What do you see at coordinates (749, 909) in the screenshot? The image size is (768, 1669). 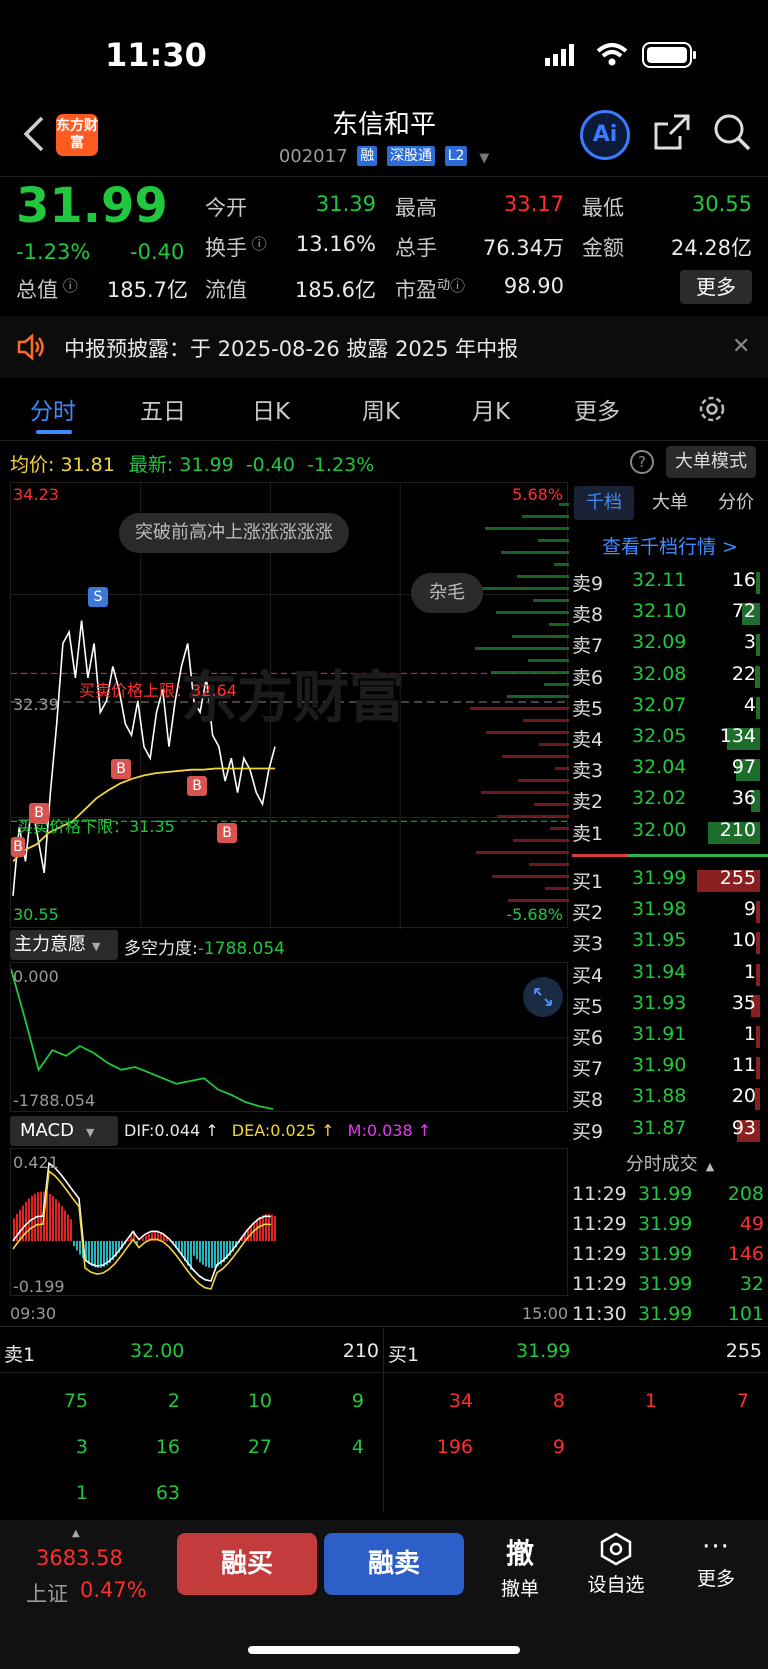 I see `bid-vol: 9` at bounding box center [749, 909].